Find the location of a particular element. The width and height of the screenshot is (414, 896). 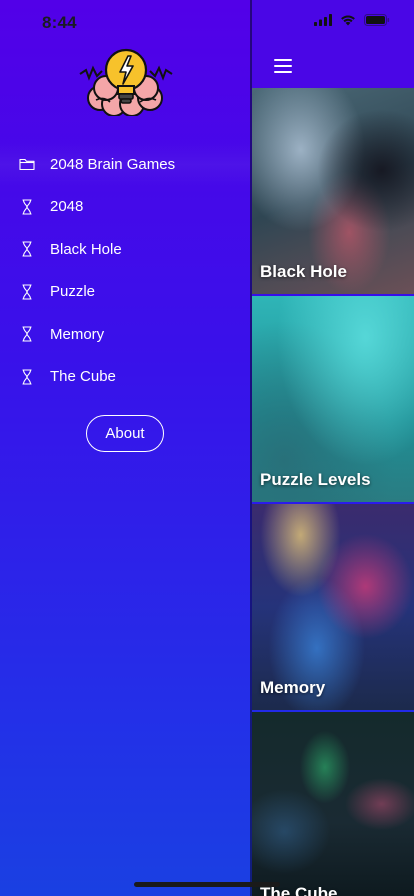

menu-item-2048-brain-games: 2048 Brain Games is located at coordinates (125, 164).